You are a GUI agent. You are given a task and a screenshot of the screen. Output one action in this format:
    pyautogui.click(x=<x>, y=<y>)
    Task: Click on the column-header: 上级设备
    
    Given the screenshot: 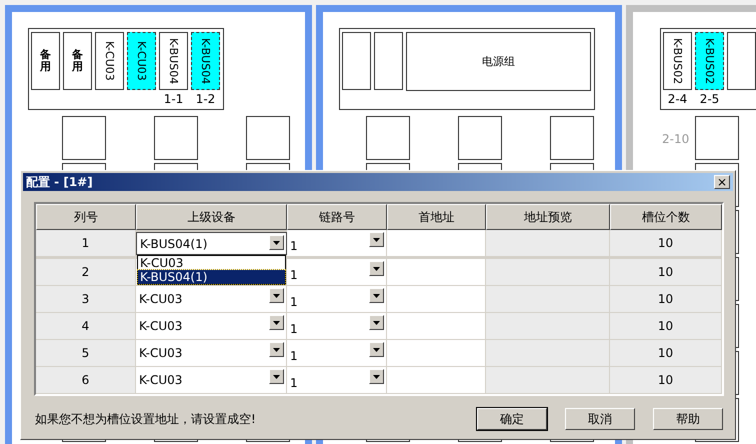 What is the action you would take?
    pyautogui.click(x=211, y=217)
    